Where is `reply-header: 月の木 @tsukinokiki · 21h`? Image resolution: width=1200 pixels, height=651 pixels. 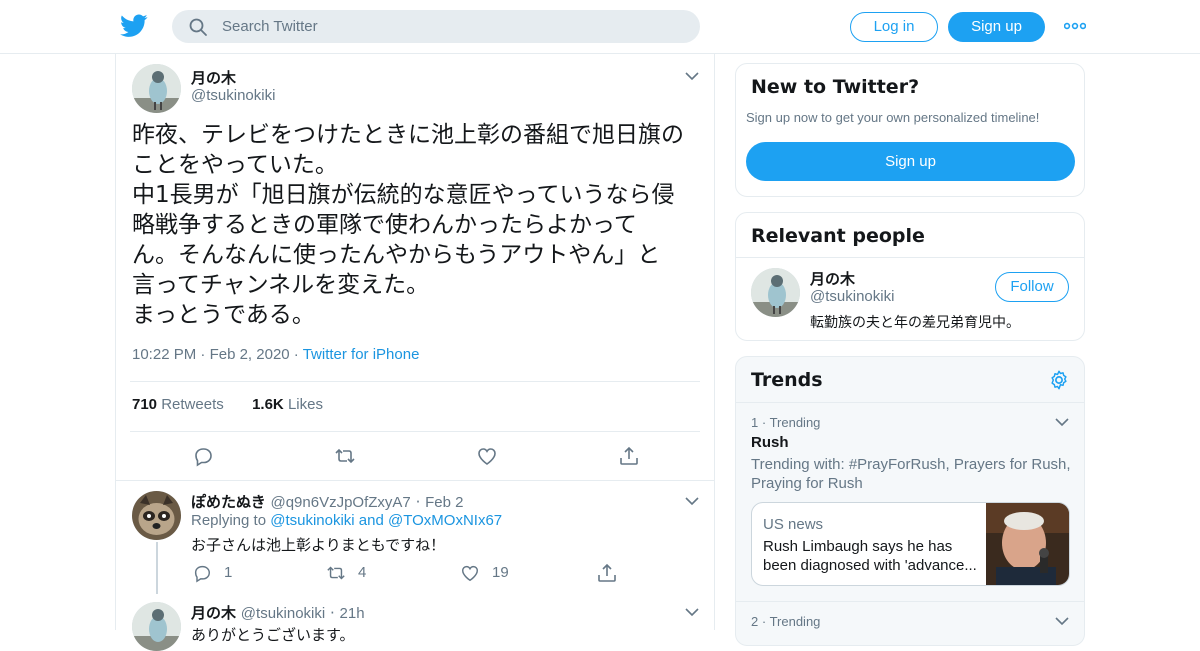 reply-header: 月の木 @tsukinokiki · 21h is located at coordinates (278, 612).